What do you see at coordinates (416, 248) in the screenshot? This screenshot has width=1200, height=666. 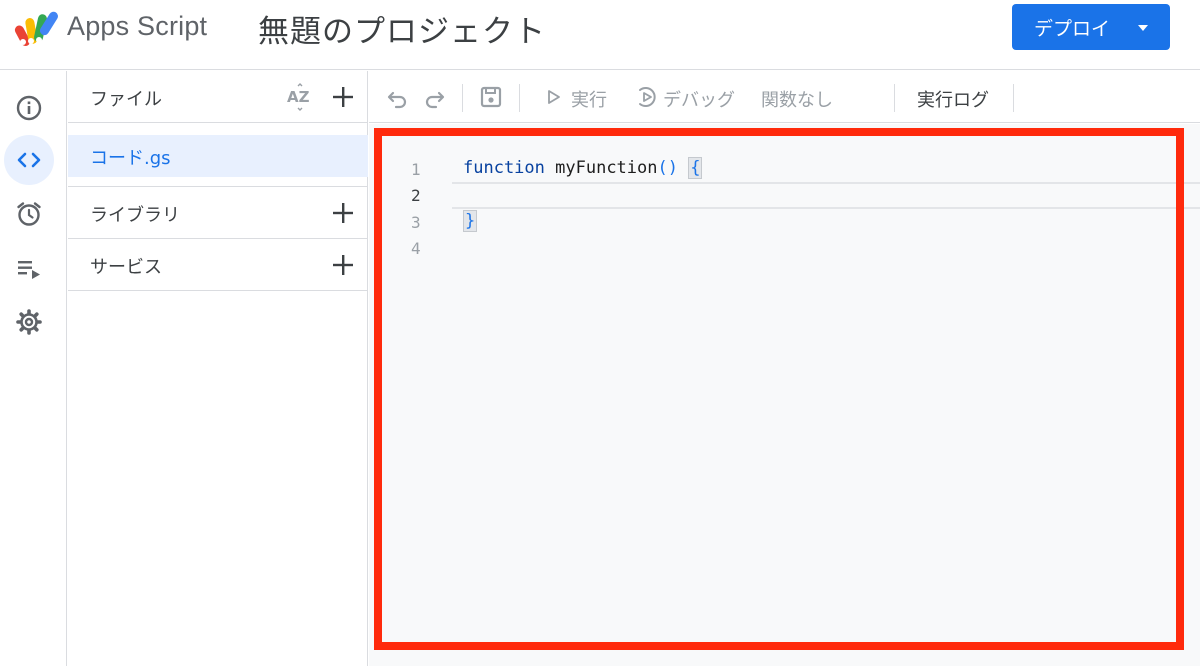 I see `line-number: 4` at bounding box center [416, 248].